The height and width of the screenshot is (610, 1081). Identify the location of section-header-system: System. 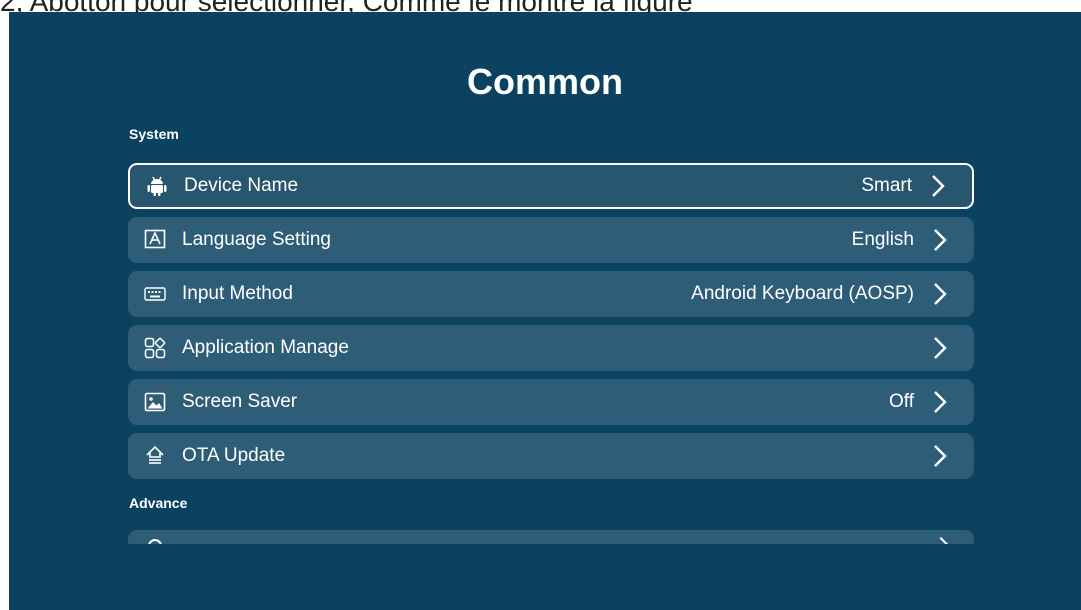
(154, 134).